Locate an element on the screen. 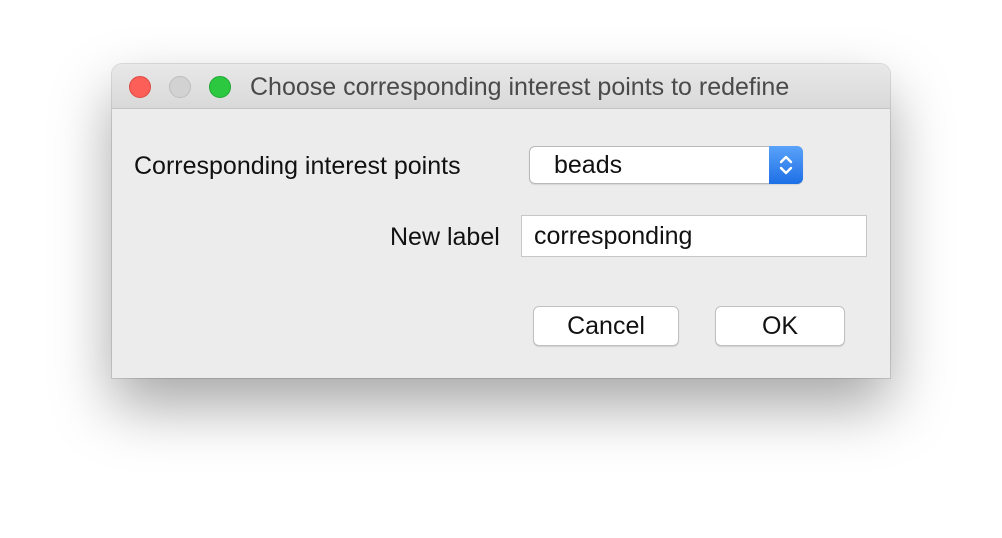 Image resolution: width=1002 pixels, height=538 pixels. cancel-button: Cancel is located at coordinates (606, 326).